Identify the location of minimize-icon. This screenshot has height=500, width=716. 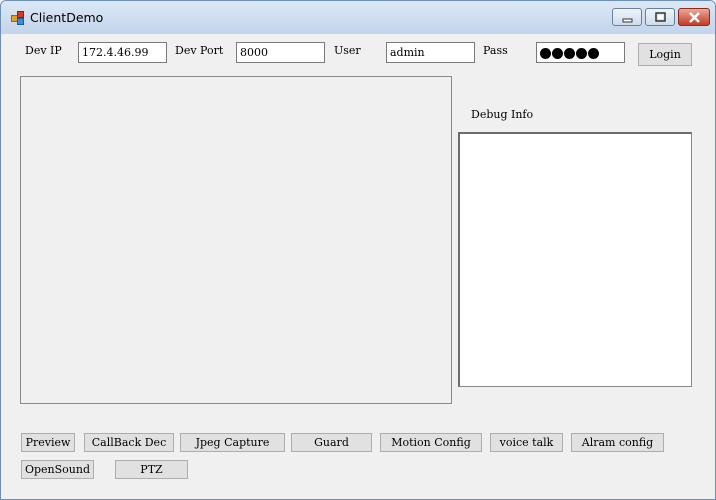
(627, 20).